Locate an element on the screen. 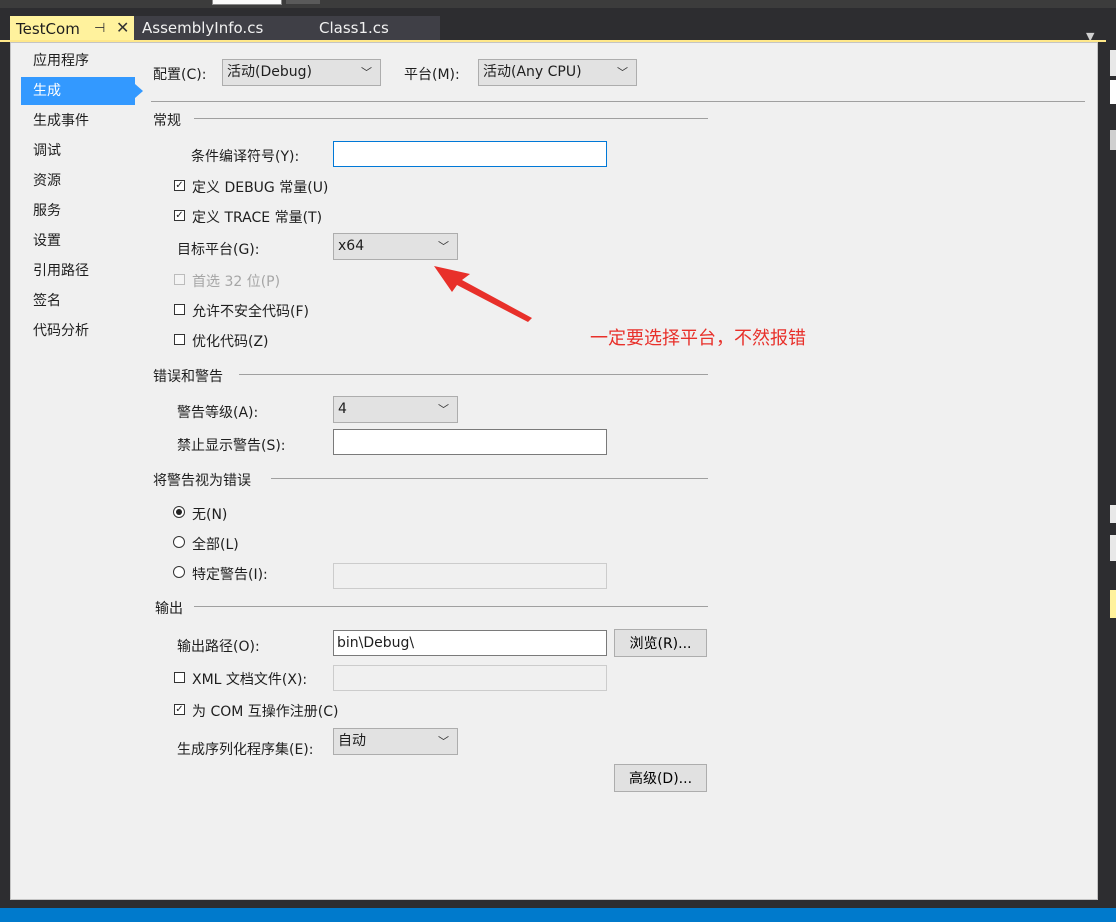 This screenshot has width=1116, height=922. annotation-arrow is located at coordinates (483, 294).